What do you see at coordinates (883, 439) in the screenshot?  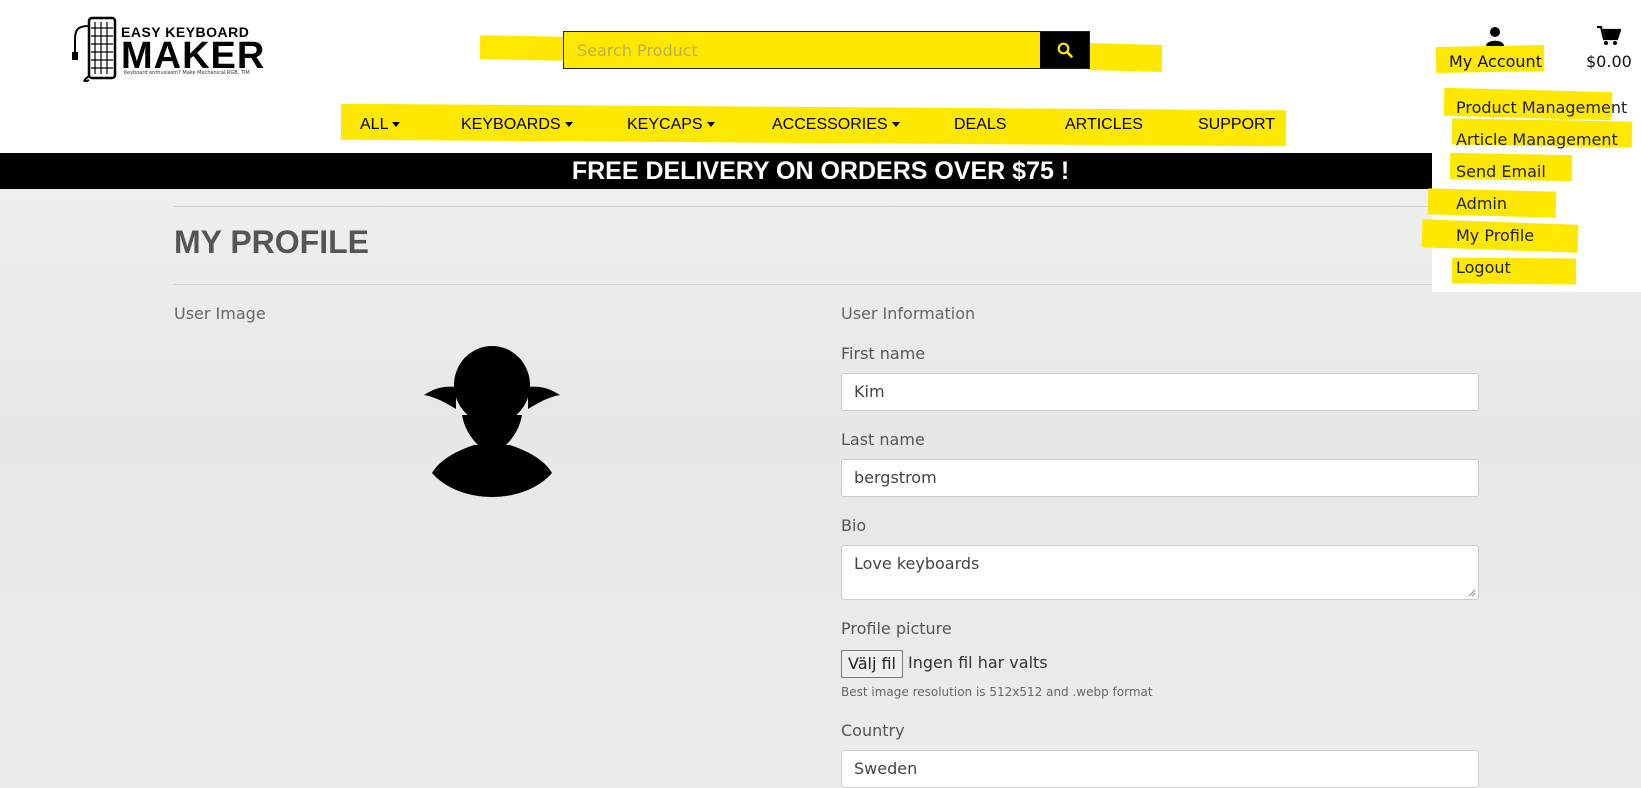 I see `last-name-label: Last name` at bounding box center [883, 439].